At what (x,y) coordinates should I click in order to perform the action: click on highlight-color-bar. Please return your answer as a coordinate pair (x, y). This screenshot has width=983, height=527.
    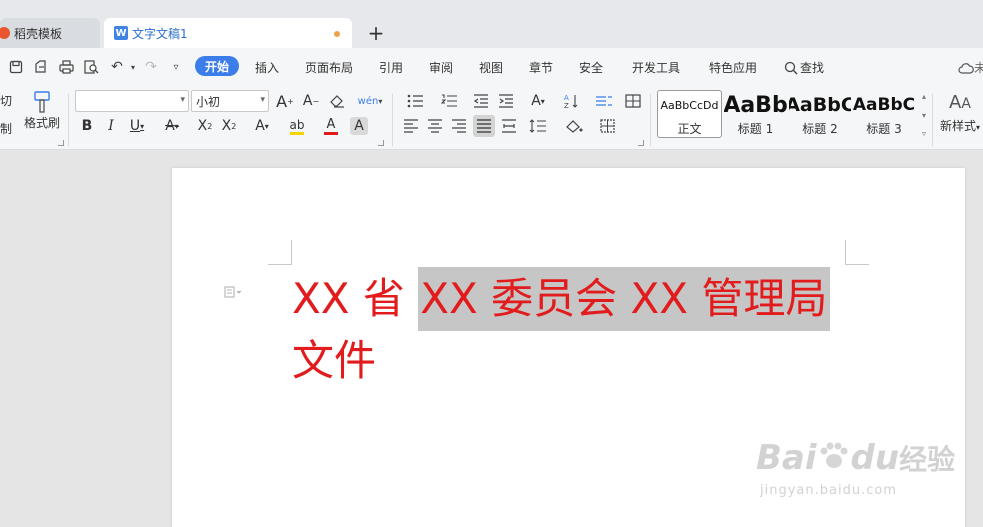
    Looking at the image, I should click on (297, 133).